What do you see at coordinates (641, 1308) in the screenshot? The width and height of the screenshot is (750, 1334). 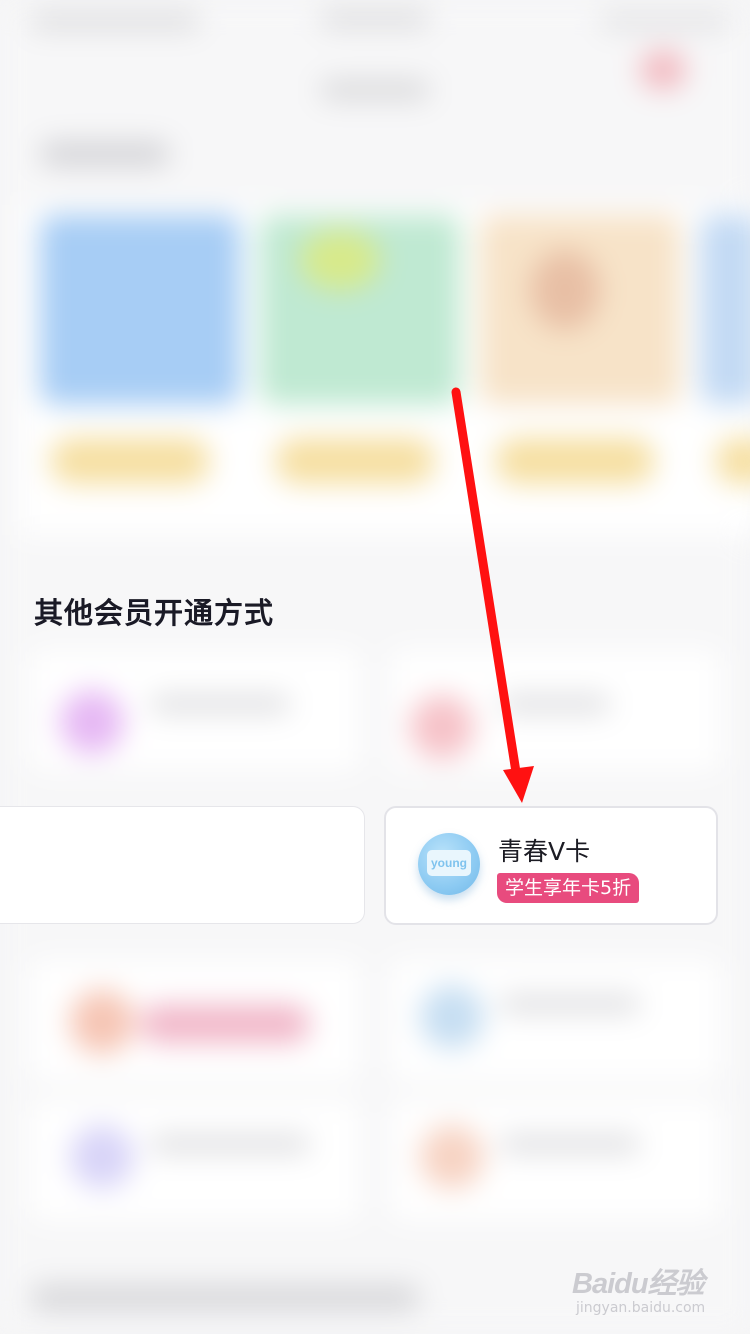 I see `watermark-url: jingyan.baidu.com` at bounding box center [641, 1308].